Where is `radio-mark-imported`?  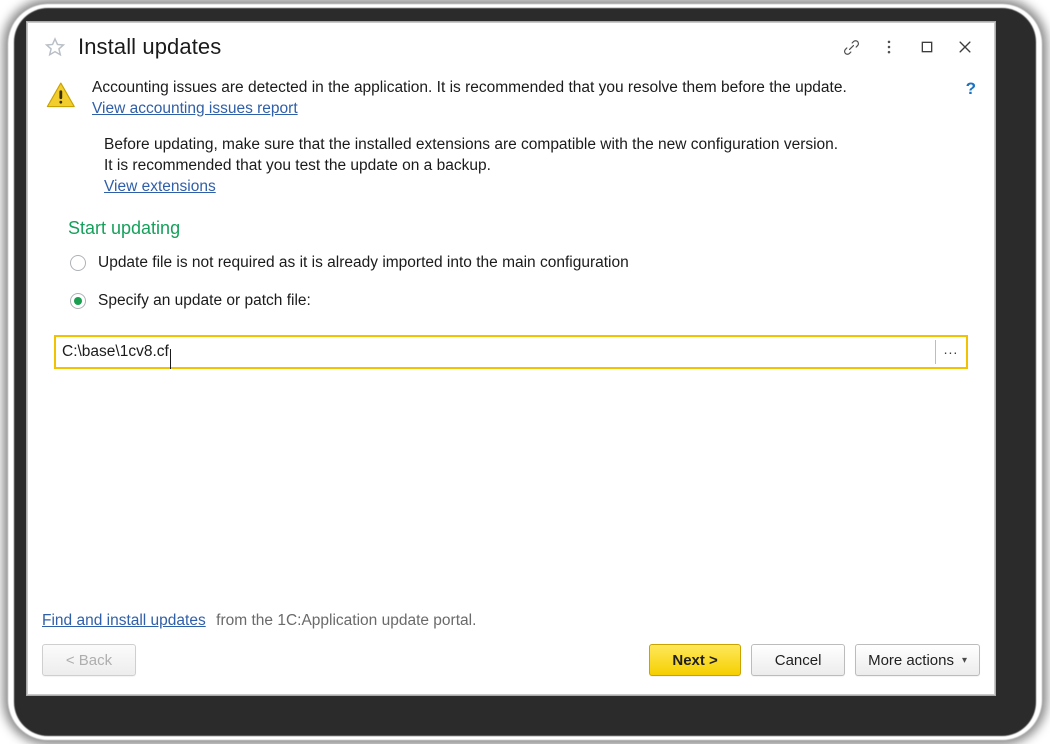
radio-mark-imported is located at coordinates (78, 263).